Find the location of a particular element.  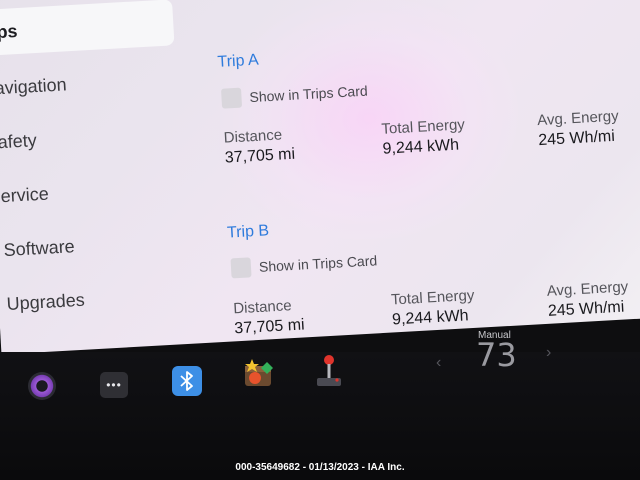

more-glyph: ••• is located at coordinates (114, 385).